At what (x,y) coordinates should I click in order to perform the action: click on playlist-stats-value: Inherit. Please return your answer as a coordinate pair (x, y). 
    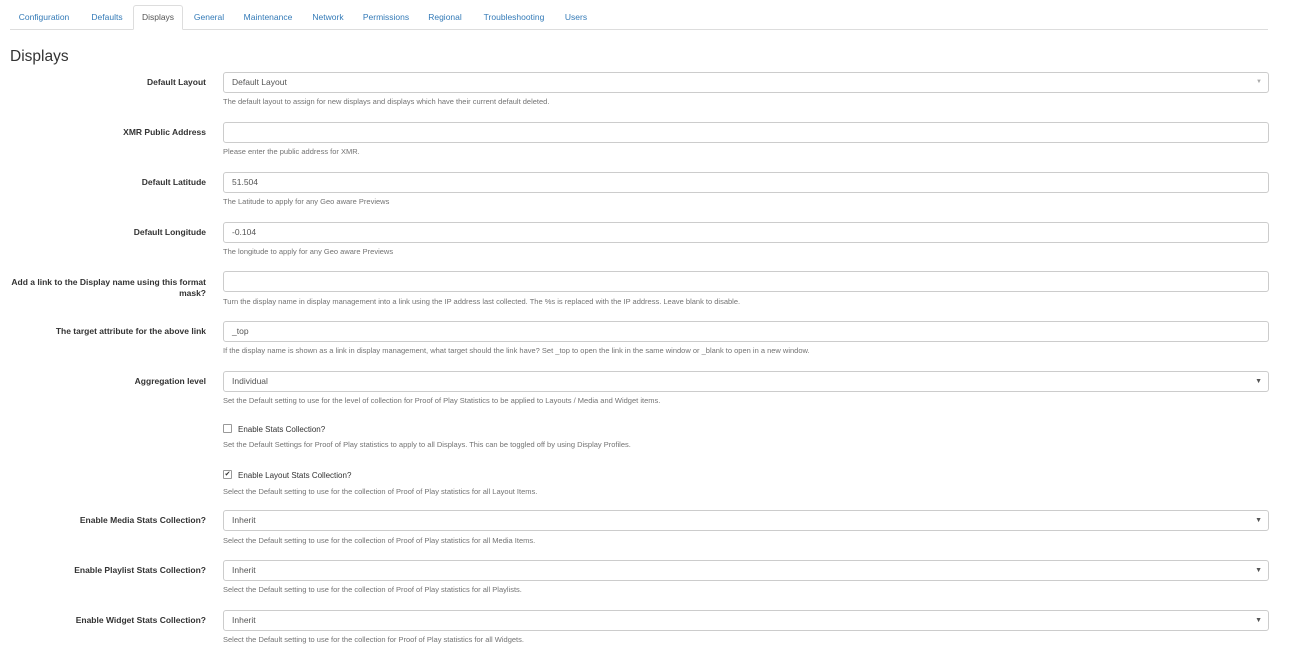
    Looking at the image, I should click on (244, 570).